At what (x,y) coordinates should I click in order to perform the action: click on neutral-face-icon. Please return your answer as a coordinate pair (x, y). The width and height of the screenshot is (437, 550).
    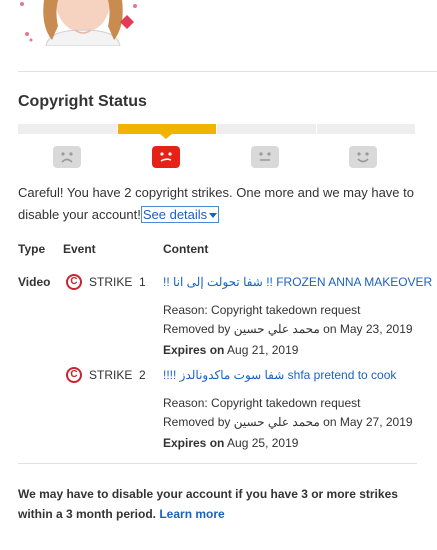
    Looking at the image, I should click on (265, 157).